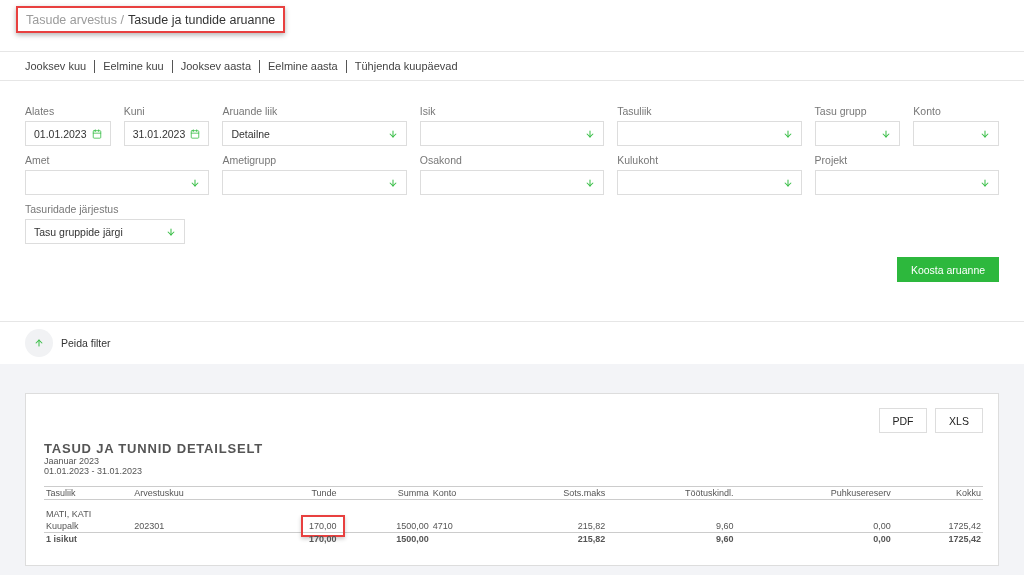 The width and height of the screenshot is (1024, 575). What do you see at coordinates (94, 471) in the screenshot?
I see `report-dates: 01.01.2023 - 31.01.2023` at bounding box center [94, 471].